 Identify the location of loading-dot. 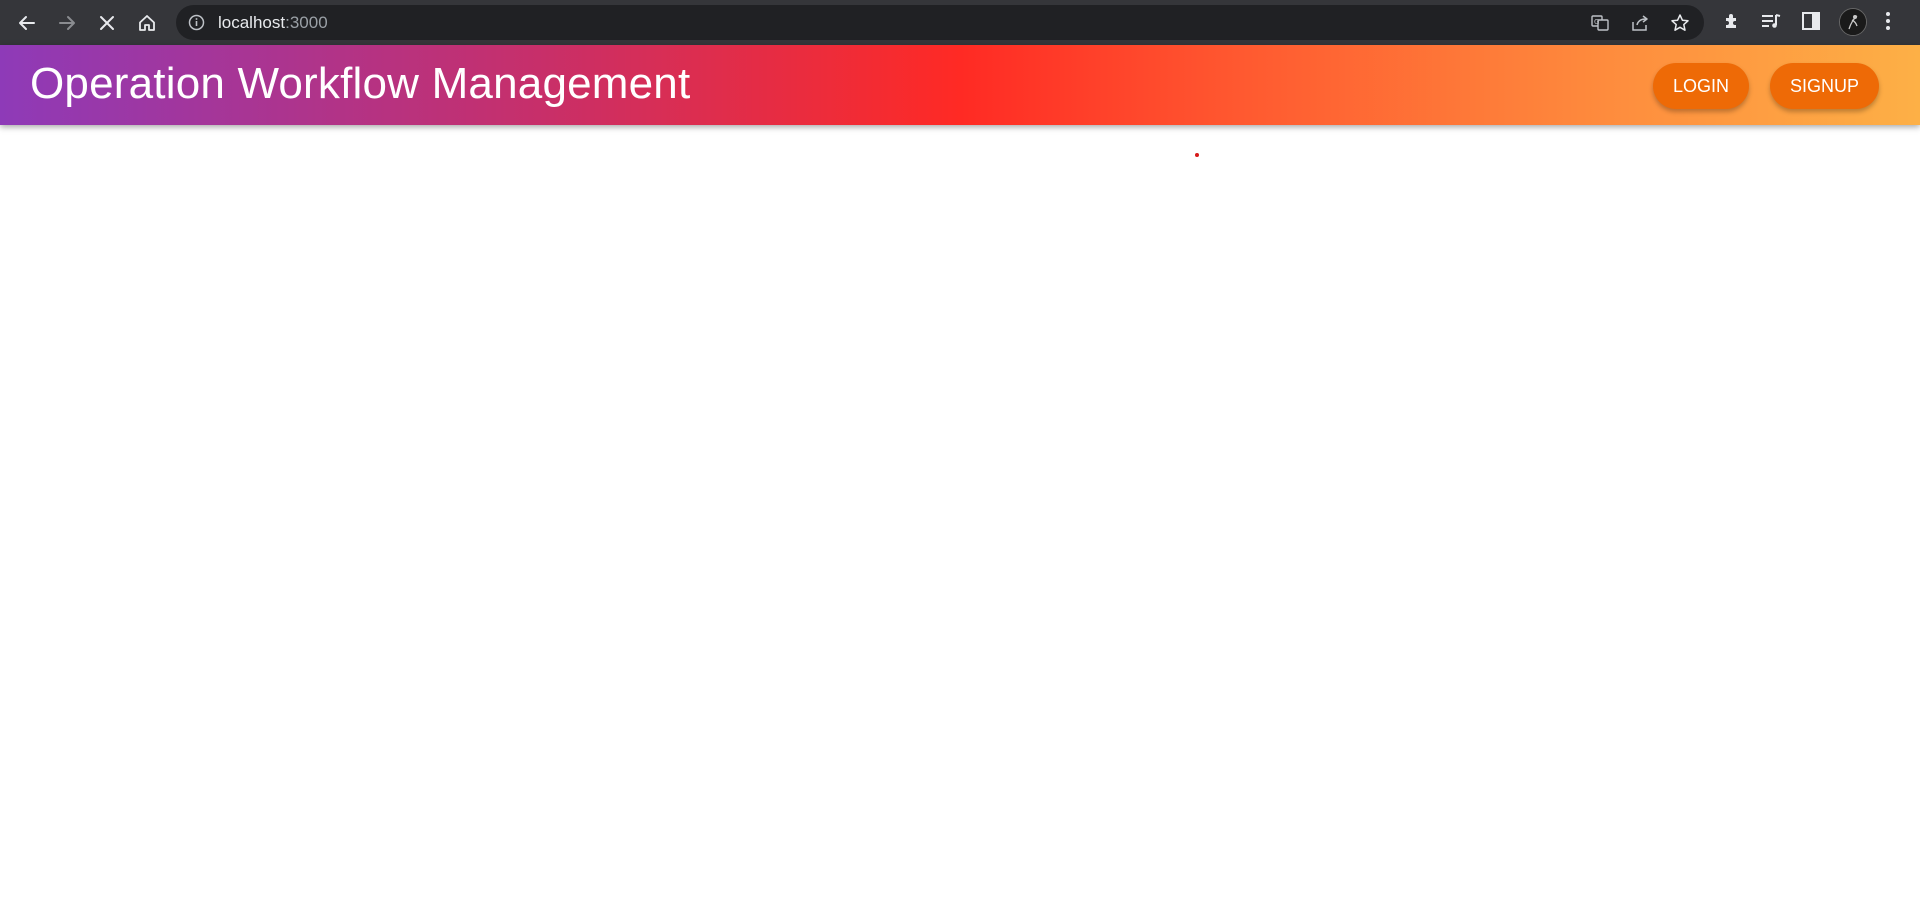
(1197, 155).